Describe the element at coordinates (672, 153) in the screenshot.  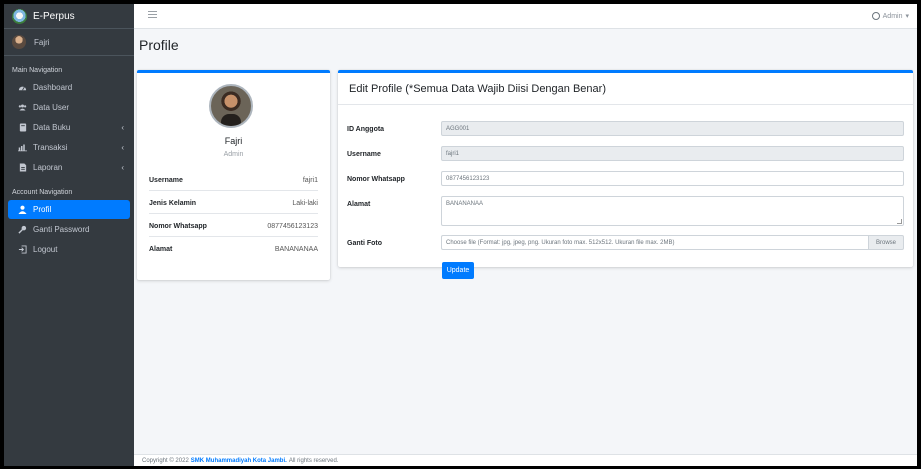
I see `username-input: fajri1` at that location.